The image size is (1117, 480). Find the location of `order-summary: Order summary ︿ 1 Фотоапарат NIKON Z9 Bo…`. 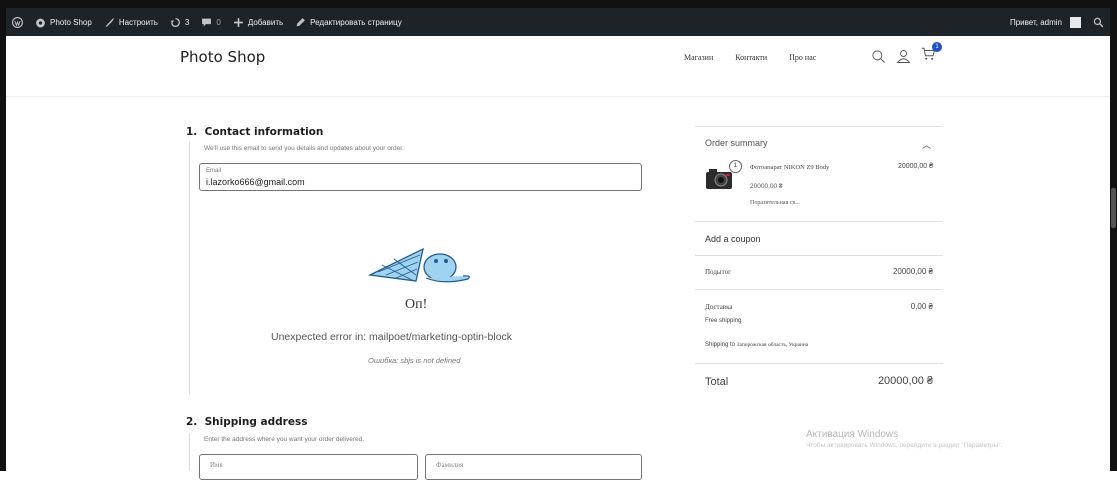

order-summary: Order summary ︿ 1 Фотоапарат NIKON Z9 Bo… is located at coordinates (819, 263).